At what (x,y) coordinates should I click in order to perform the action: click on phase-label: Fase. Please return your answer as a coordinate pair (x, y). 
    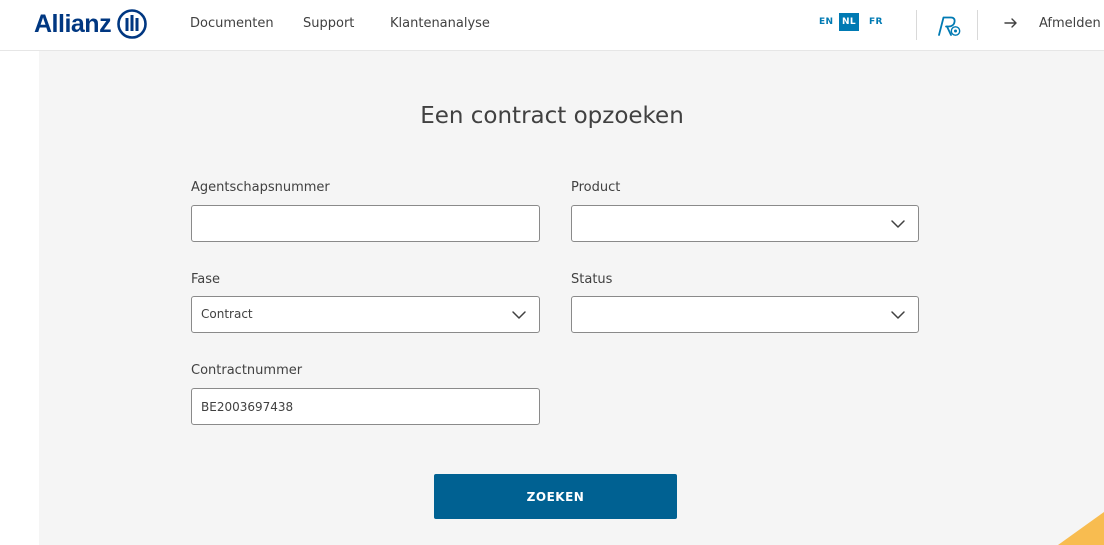
    Looking at the image, I should click on (206, 279).